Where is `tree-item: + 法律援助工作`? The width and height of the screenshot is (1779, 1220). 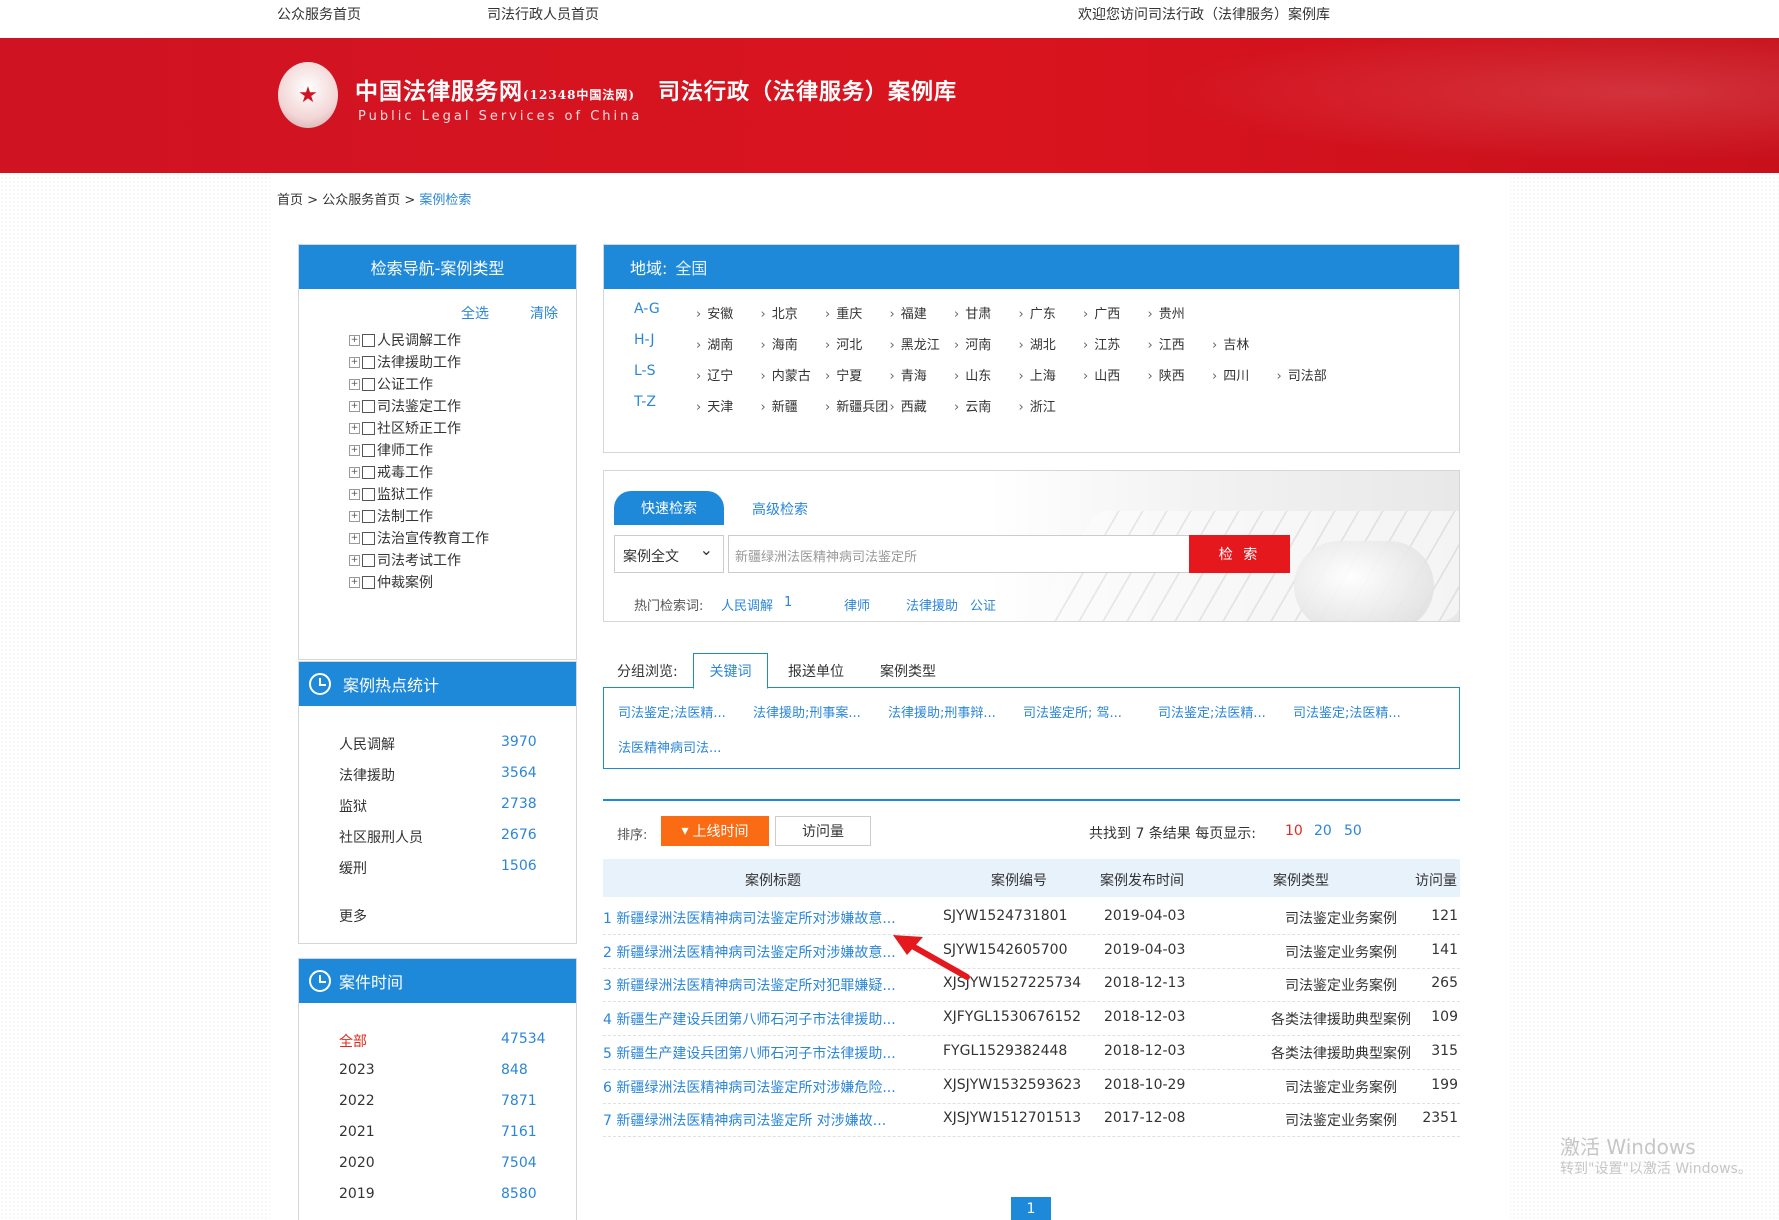 tree-item: + 法律援助工作 is located at coordinates (405, 362).